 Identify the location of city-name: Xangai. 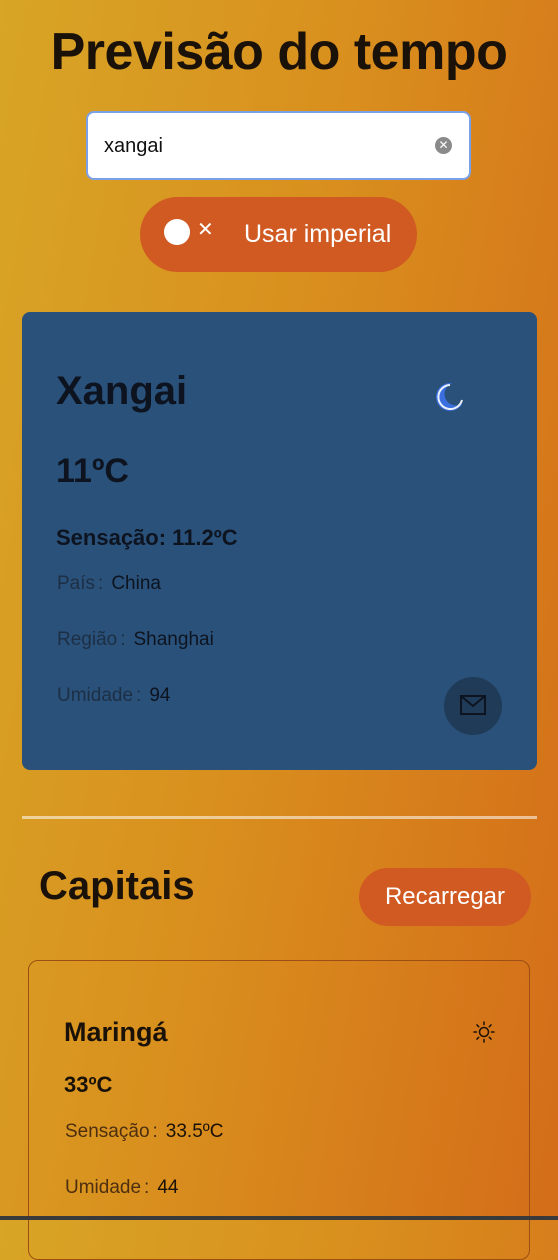
(122, 391).